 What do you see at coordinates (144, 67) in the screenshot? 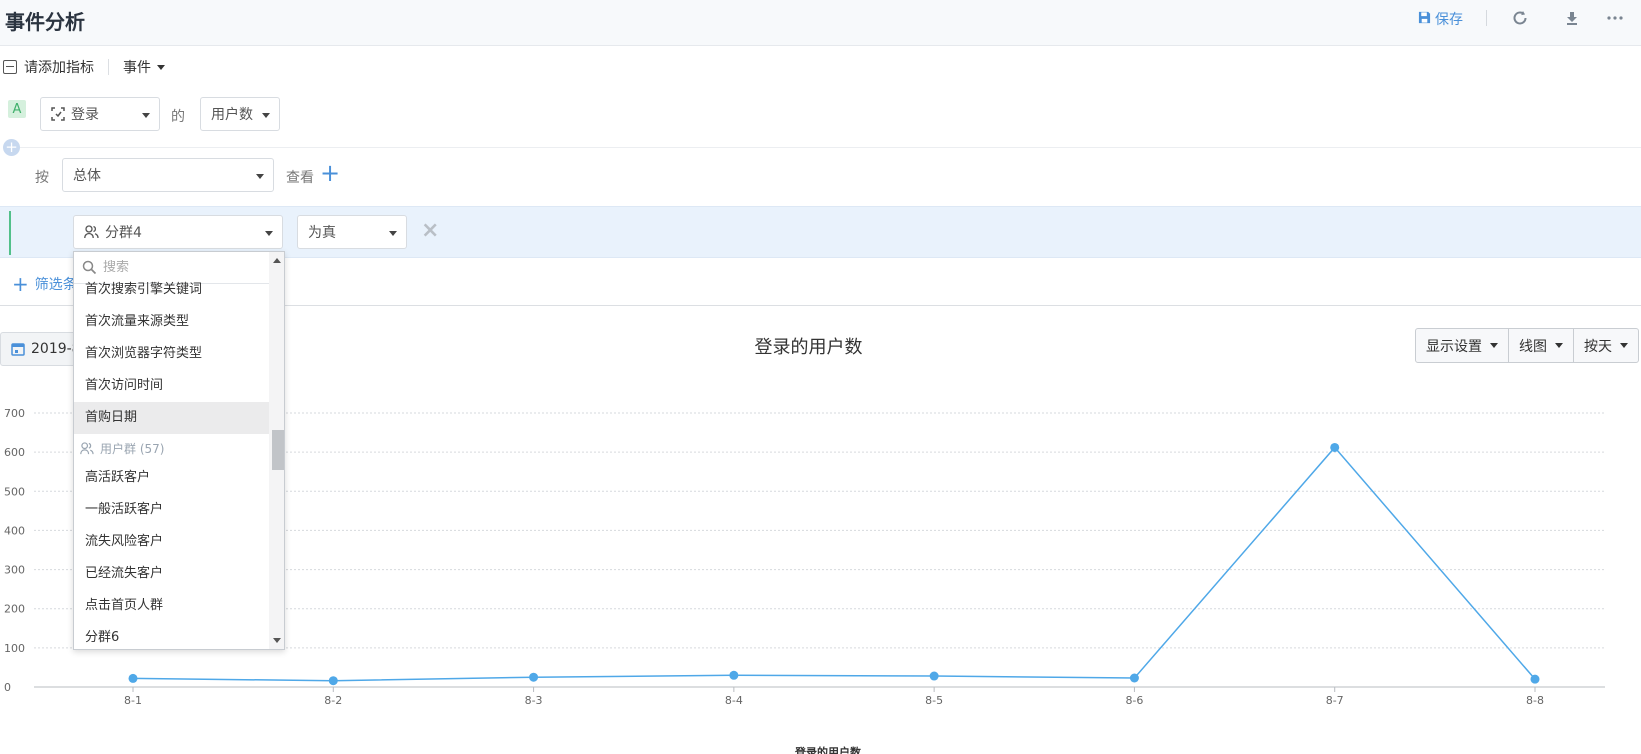
I see `event-type-dropdown: 事件` at bounding box center [144, 67].